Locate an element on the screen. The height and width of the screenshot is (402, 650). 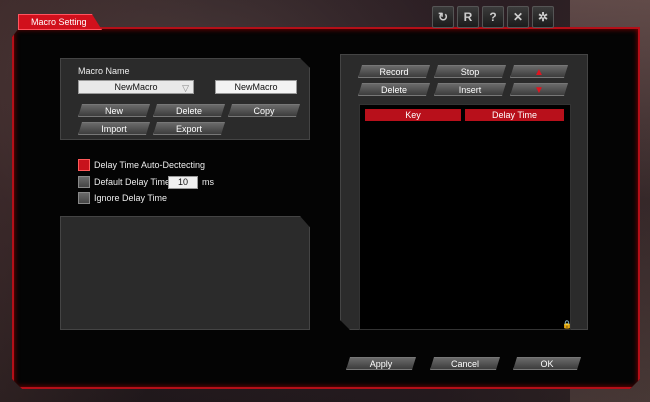
window-title-tab: Macro Setting is located at coordinates (60, 22).